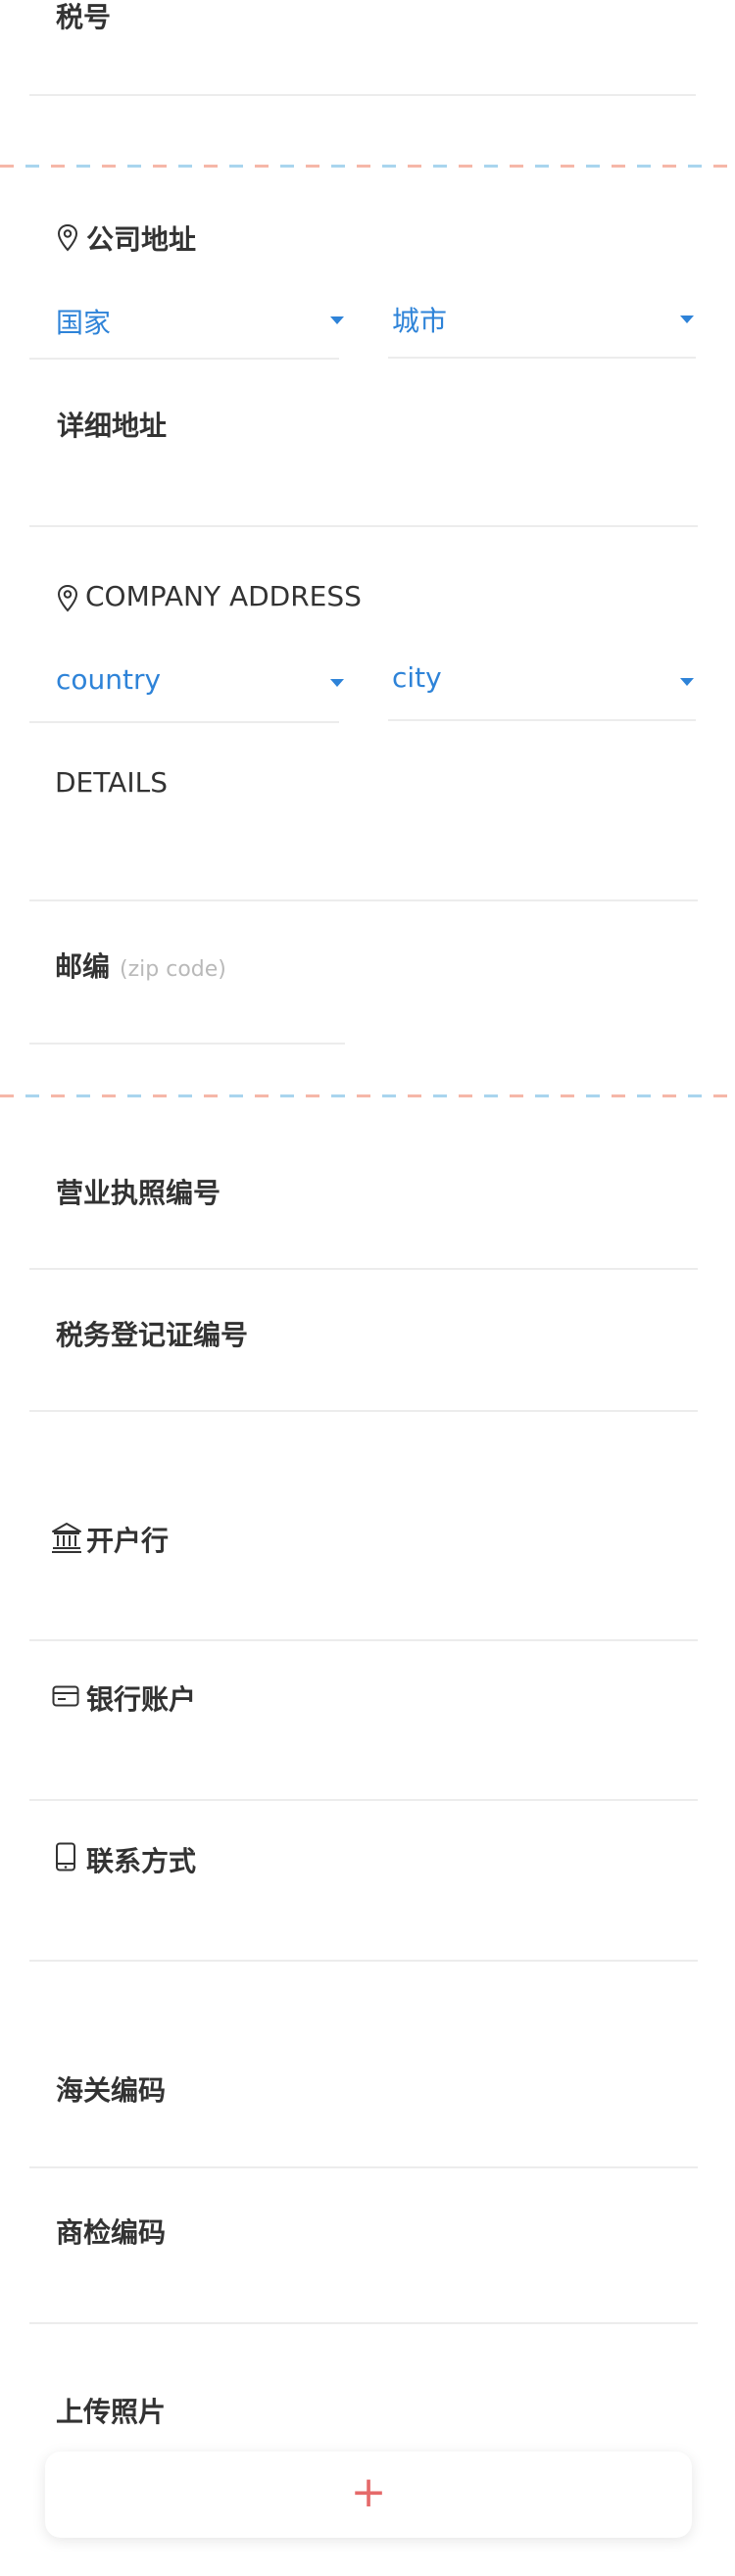 The image size is (735, 2576). What do you see at coordinates (111, 2089) in the screenshot?
I see `customs-code-input: 海关编码` at bounding box center [111, 2089].